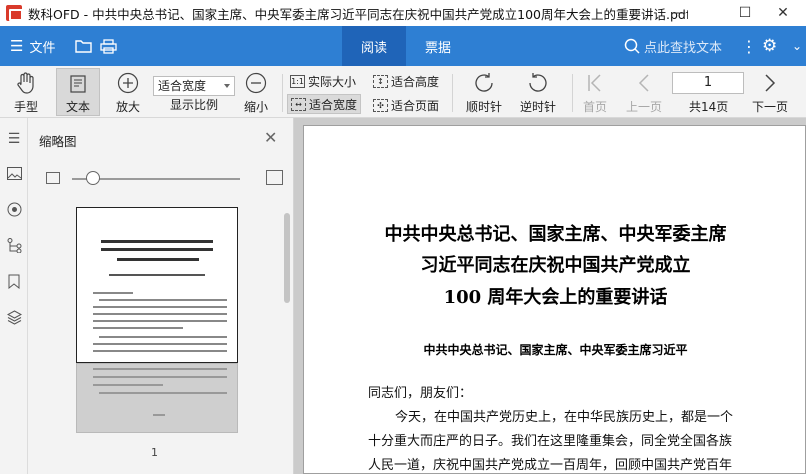 This screenshot has width=806, height=474. Describe the element at coordinates (298, 104) in the screenshot. I see `fit-width-icon: ↔` at that location.